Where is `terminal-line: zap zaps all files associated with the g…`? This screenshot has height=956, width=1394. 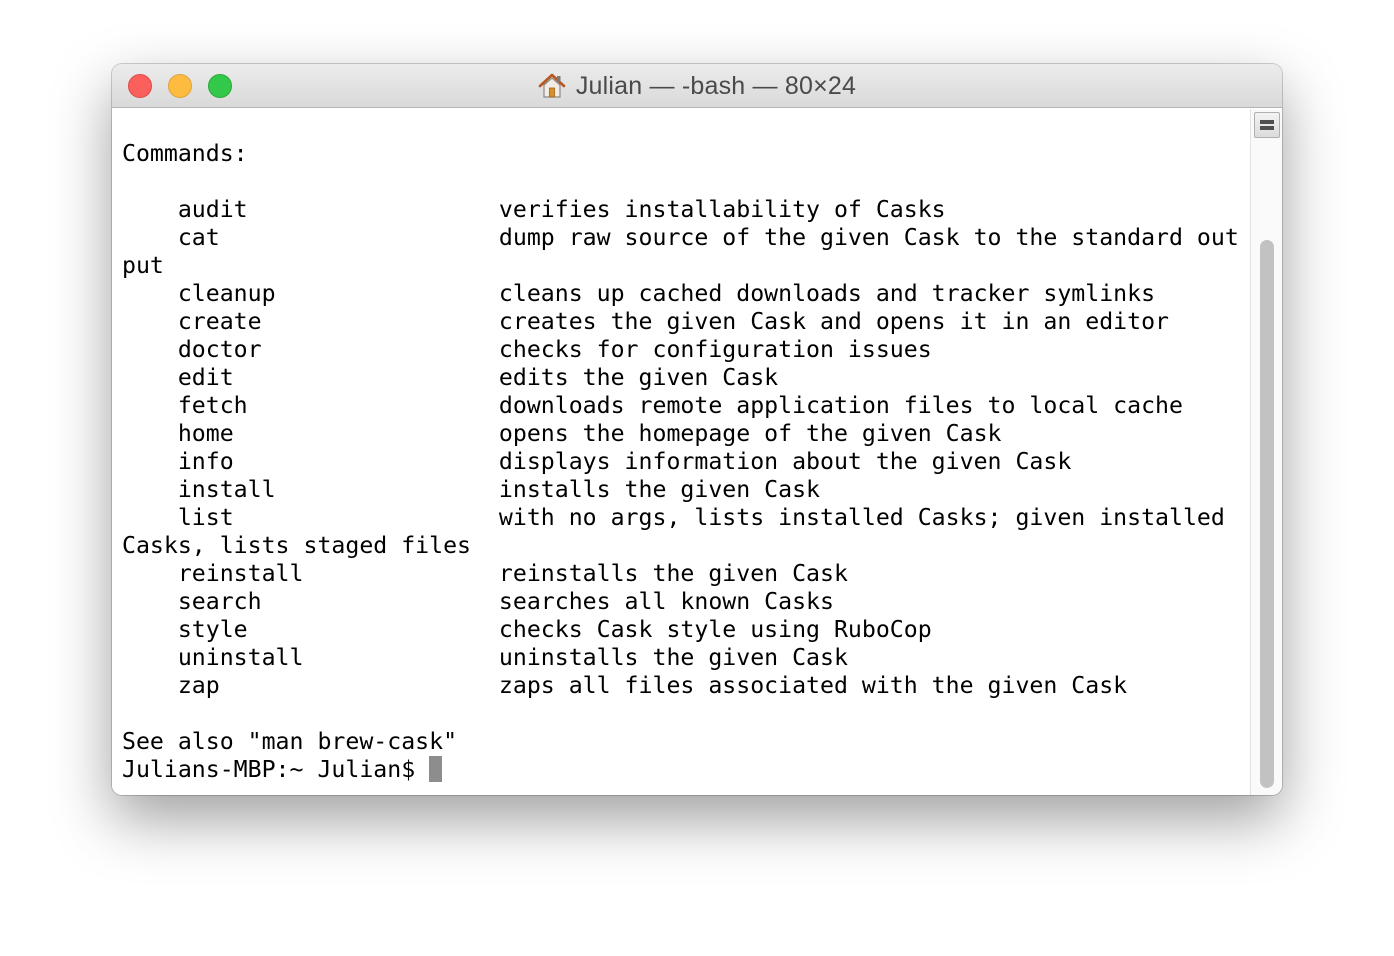 terminal-line: zap zaps all files associated with the g… is located at coordinates (625, 685).